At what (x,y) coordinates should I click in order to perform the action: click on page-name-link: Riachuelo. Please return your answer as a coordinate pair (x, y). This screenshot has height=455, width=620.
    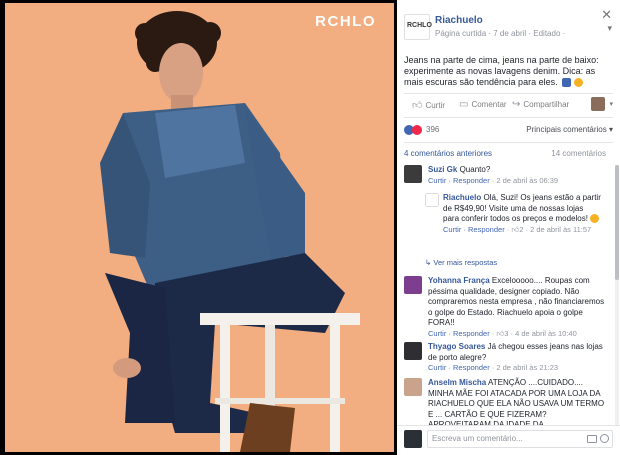
    Looking at the image, I should click on (459, 20).